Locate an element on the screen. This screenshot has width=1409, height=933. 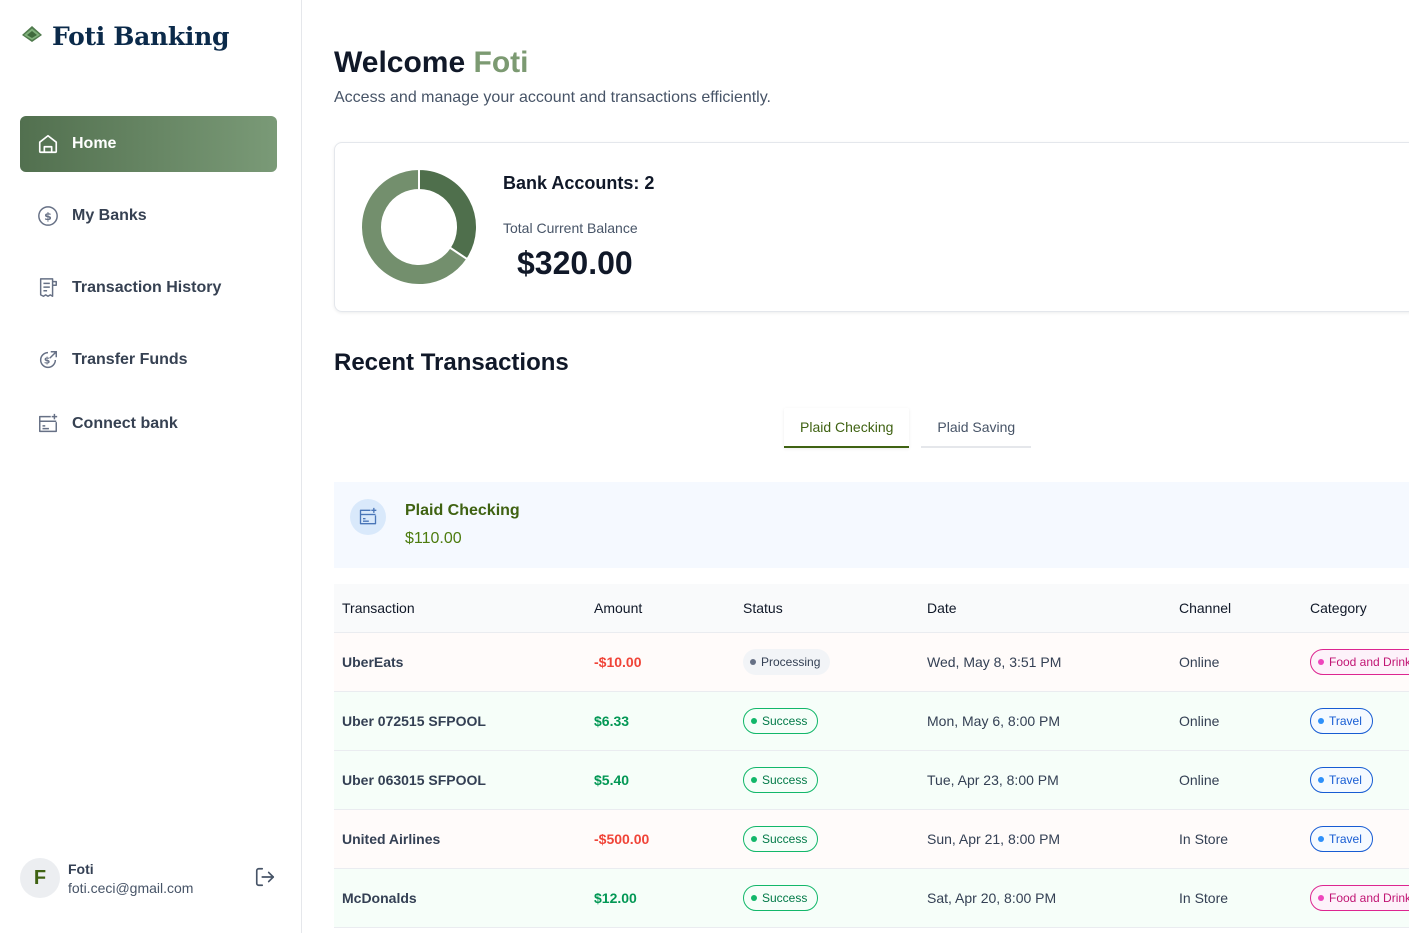
account-tabs: Plaid Checking Plaid Saving is located at coordinates (908, 428).